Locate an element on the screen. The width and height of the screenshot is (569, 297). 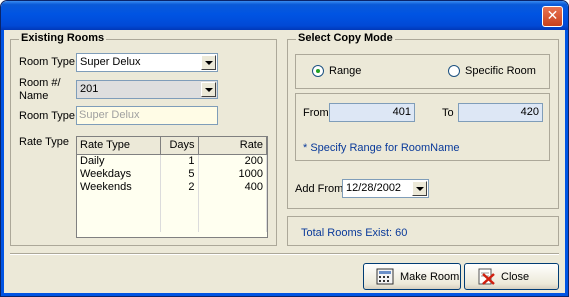
to-label: To is located at coordinates (448, 113).